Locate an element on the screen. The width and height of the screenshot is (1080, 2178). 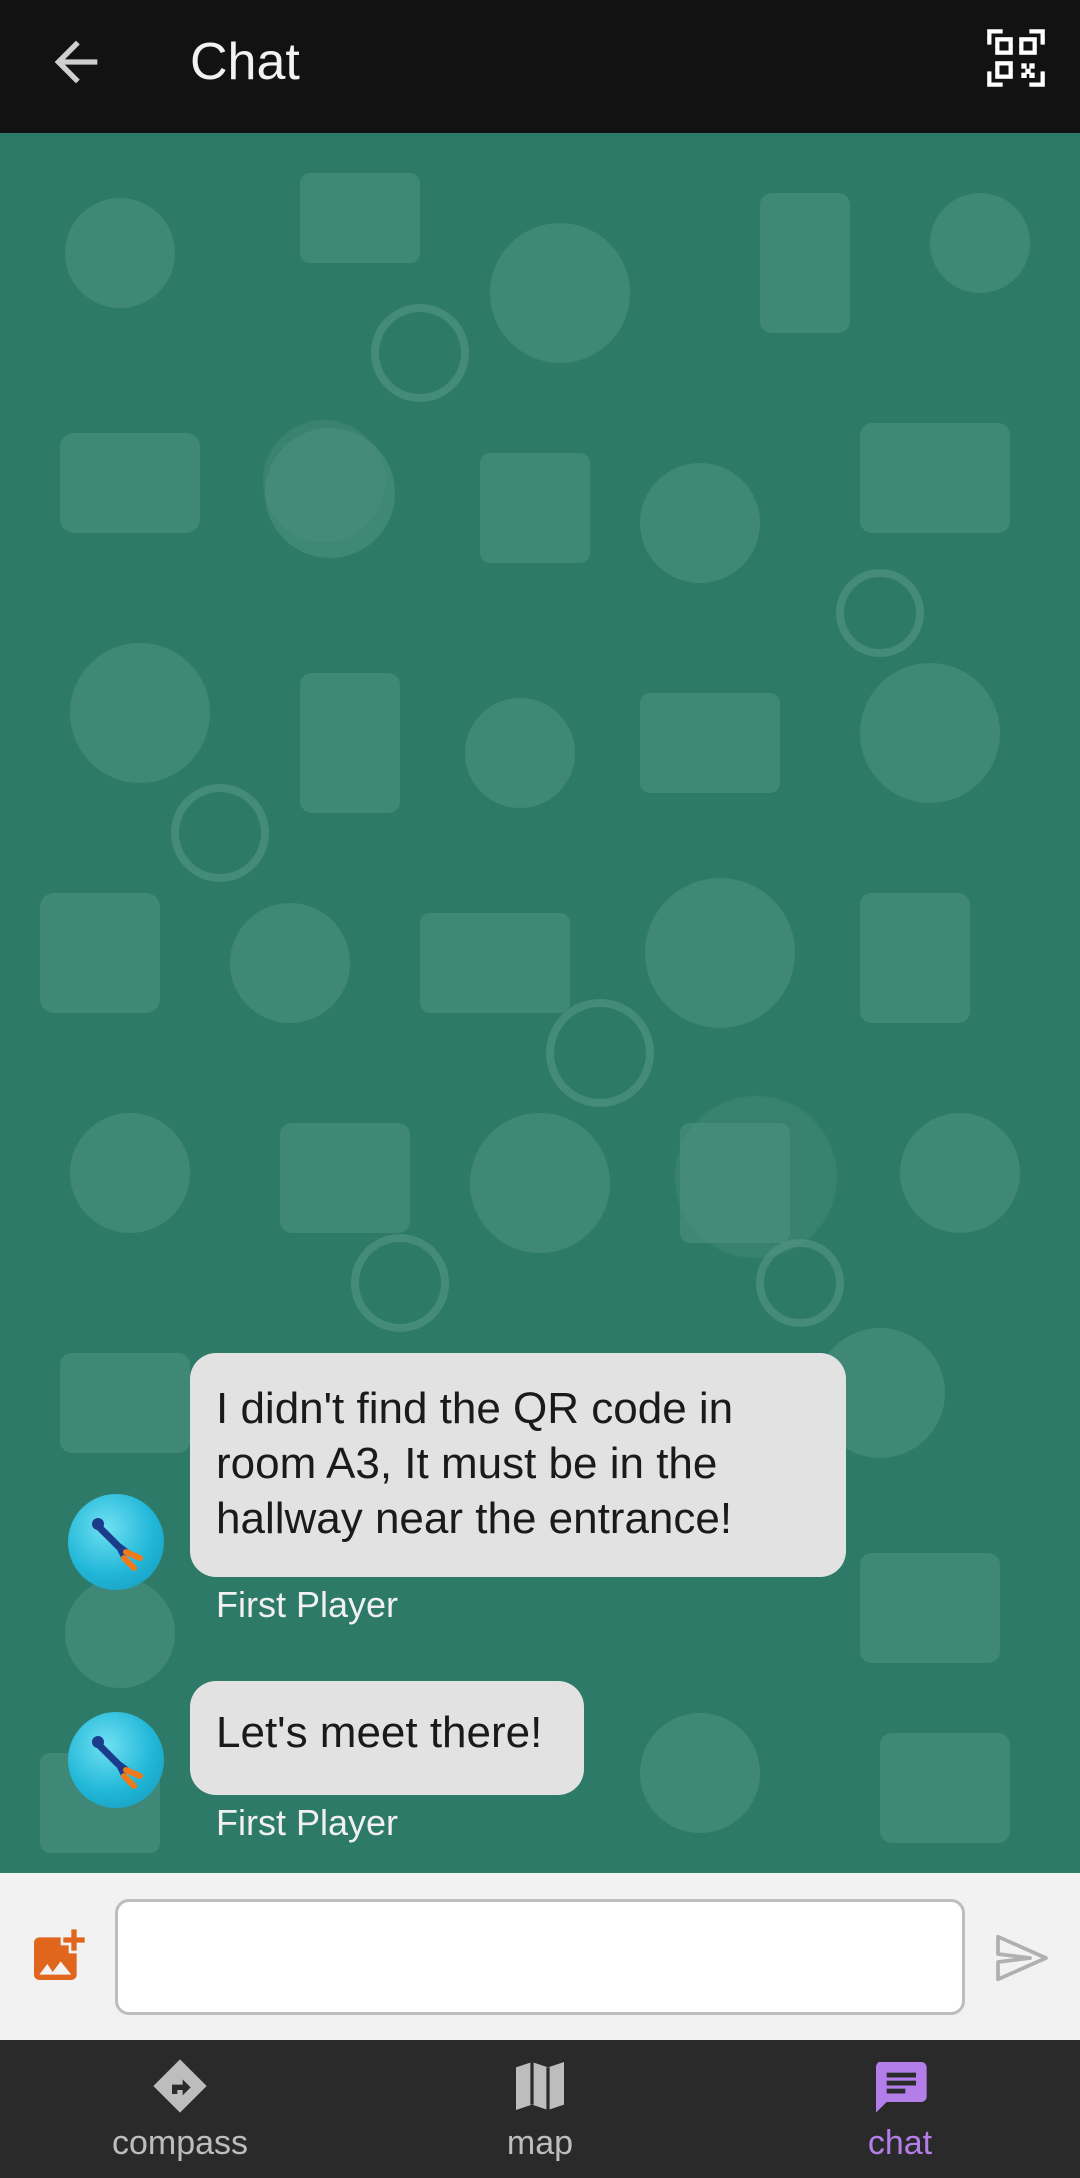
nav-item-compass: compass is located at coordinates (180, 2109).